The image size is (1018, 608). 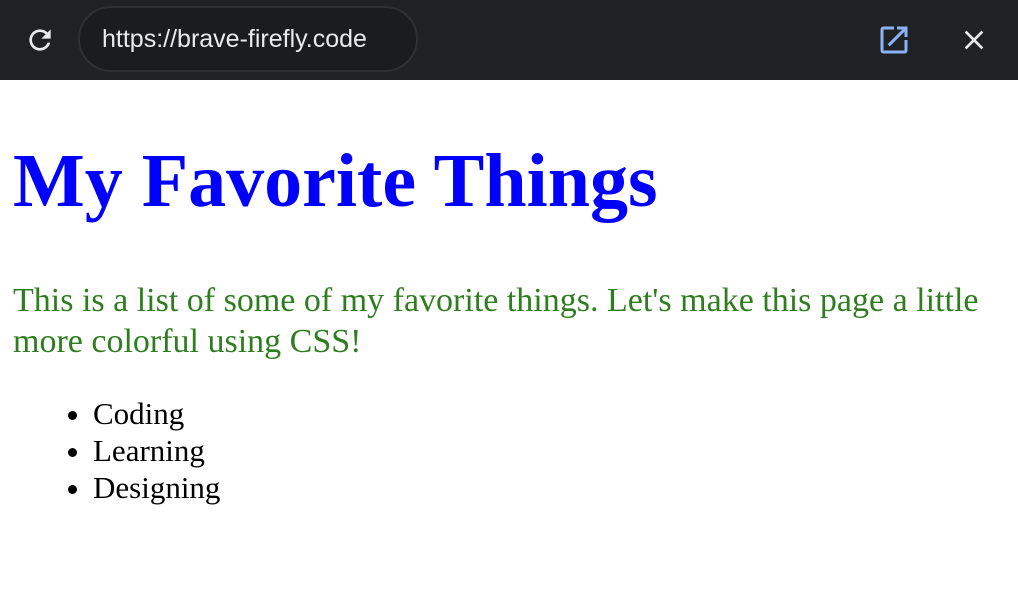 I want to click on url-input, so click(x=249, y=39).